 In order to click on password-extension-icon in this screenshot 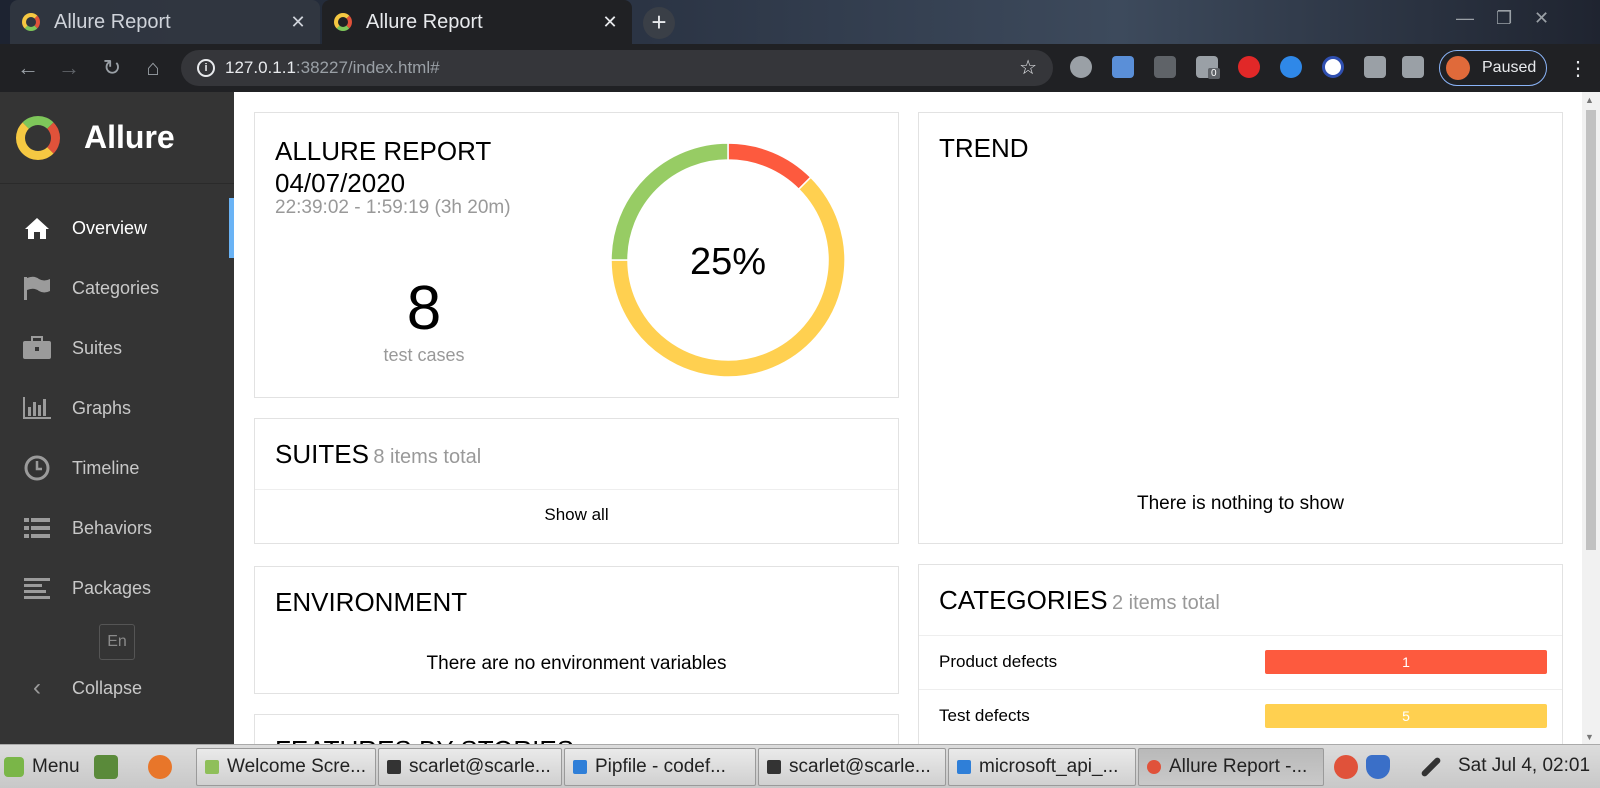, I will do `click(1165, 67)`.